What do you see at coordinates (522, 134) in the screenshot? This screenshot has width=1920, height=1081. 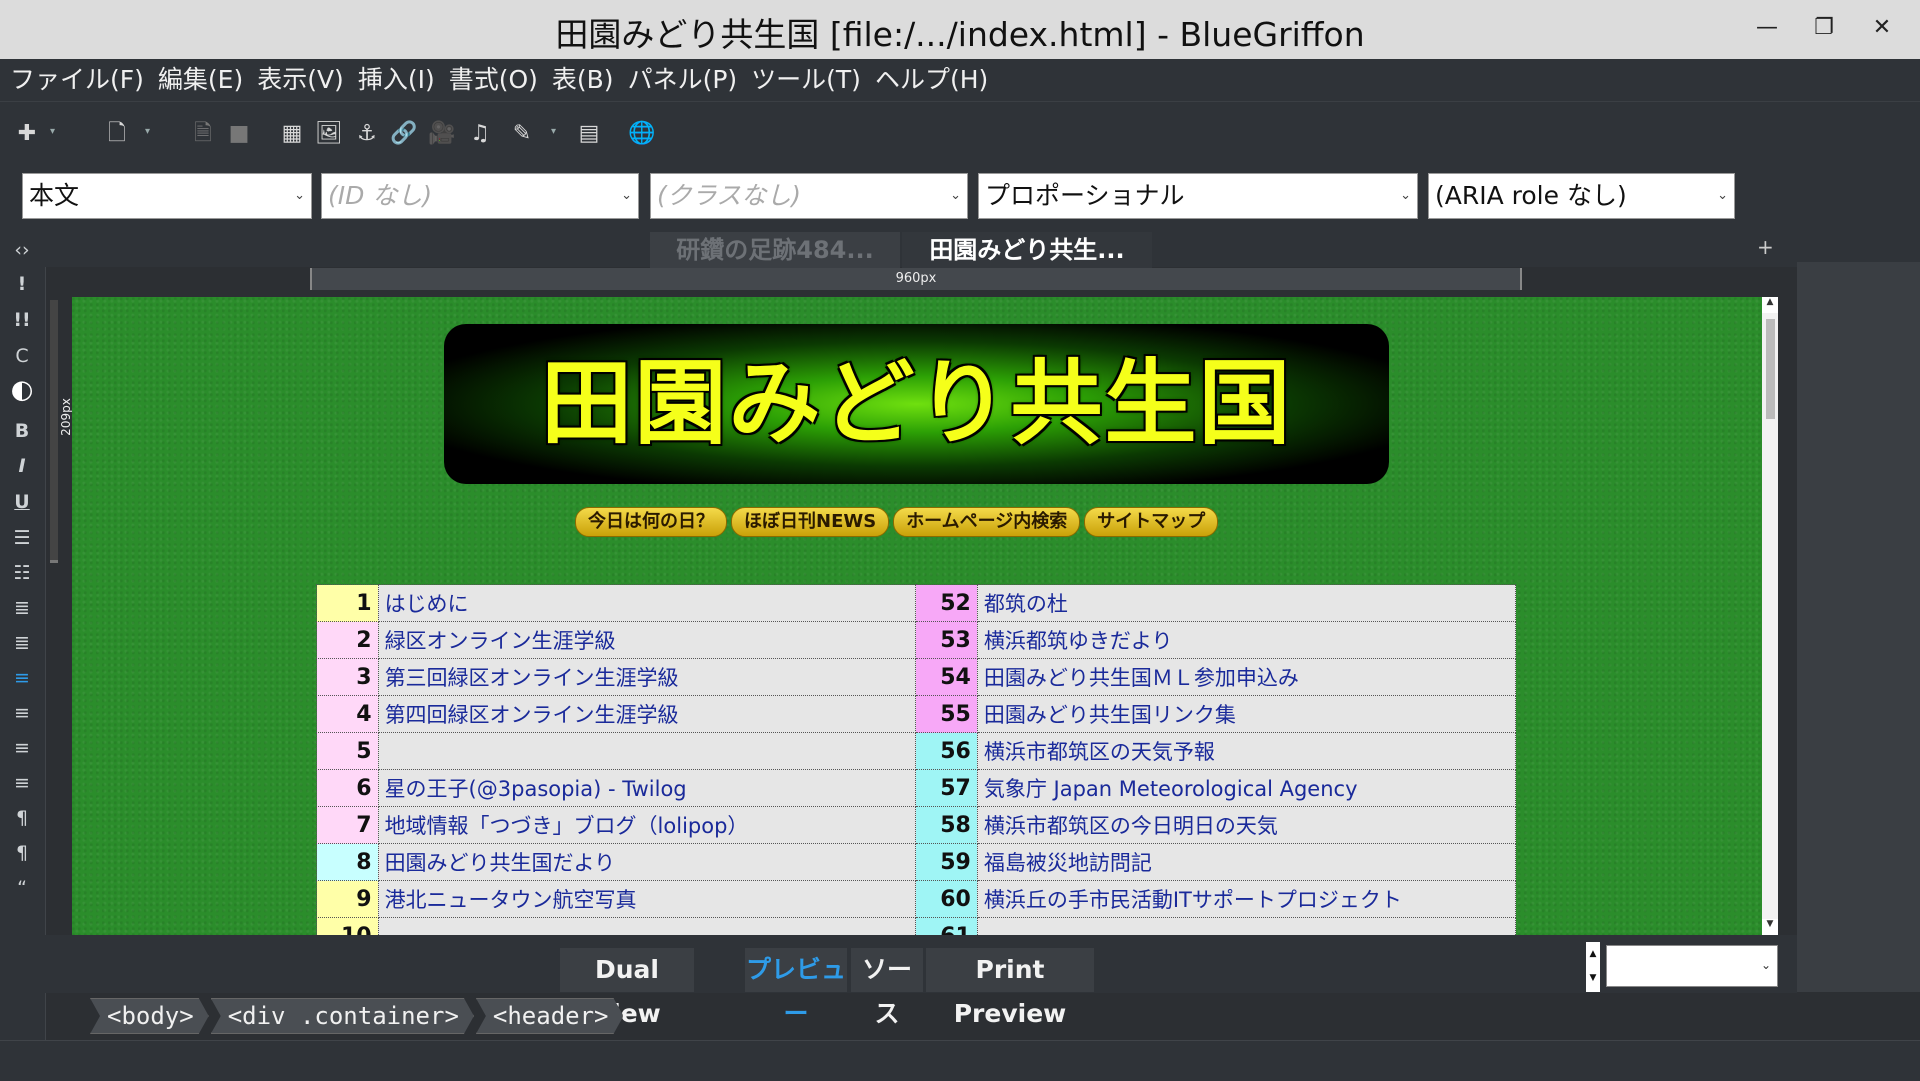 I see `form-icon: ✎` at bounding box center [522, 134].